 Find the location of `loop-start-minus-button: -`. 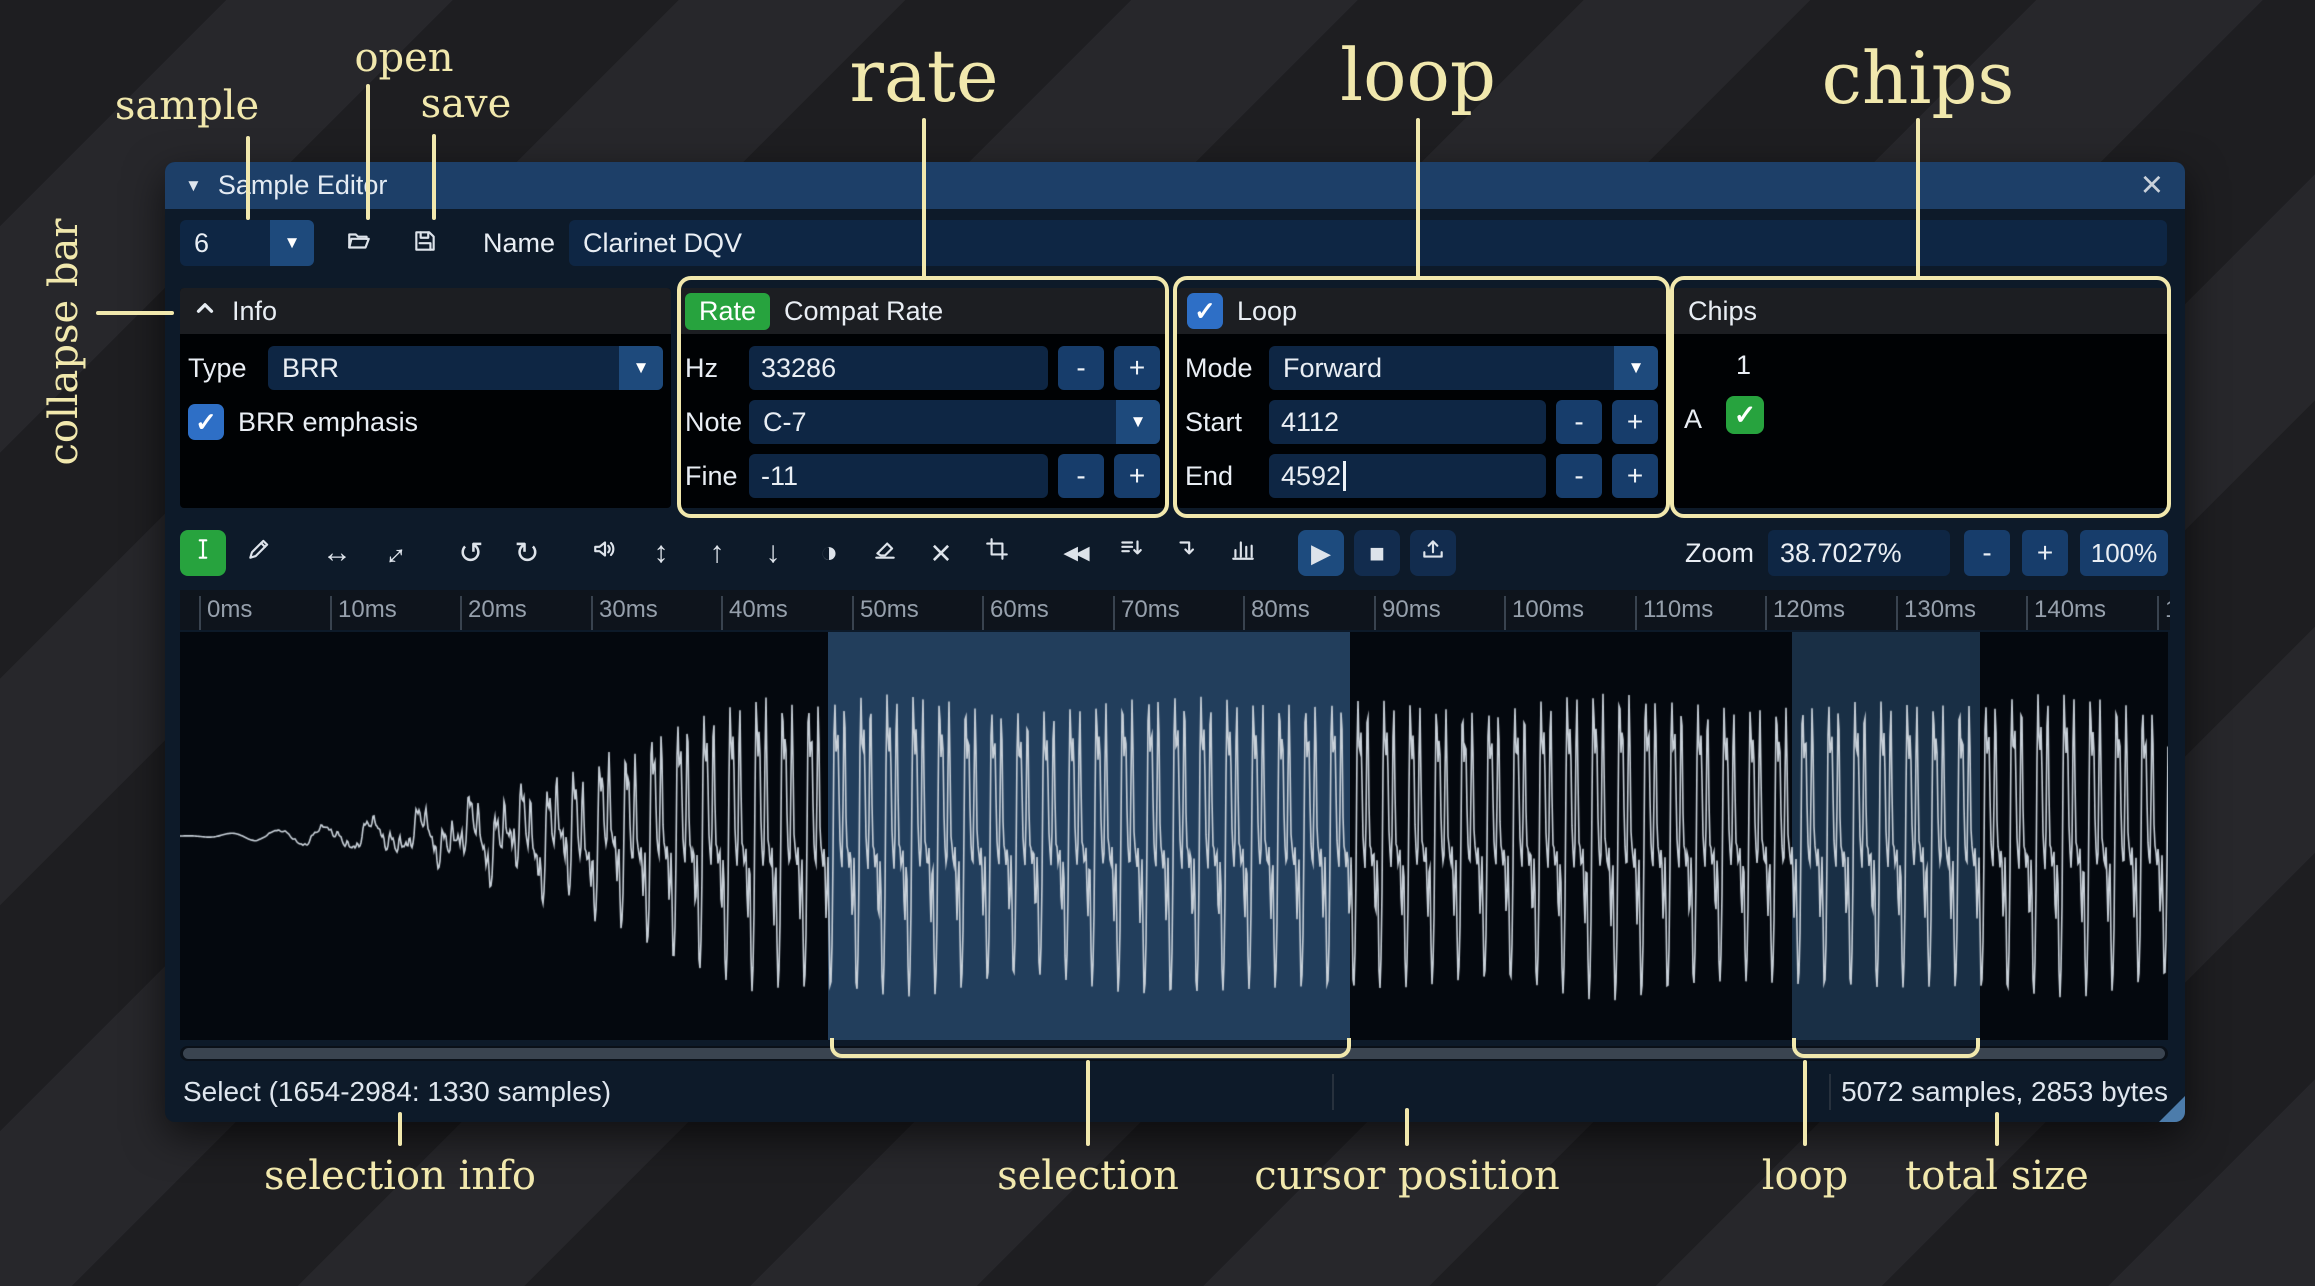

loop-start-minus-button: - is located at coordinates (1579, 422).